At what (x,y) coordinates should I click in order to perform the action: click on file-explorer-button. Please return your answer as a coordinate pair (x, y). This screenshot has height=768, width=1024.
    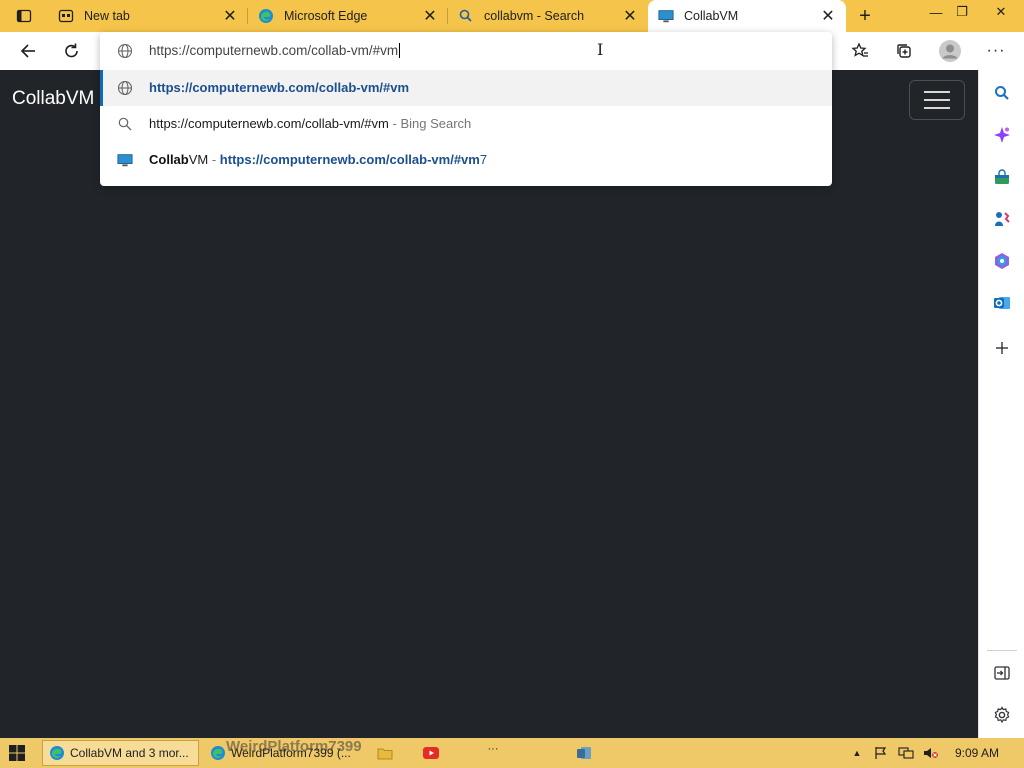
    Looking at the image, I should click on (385, 753).